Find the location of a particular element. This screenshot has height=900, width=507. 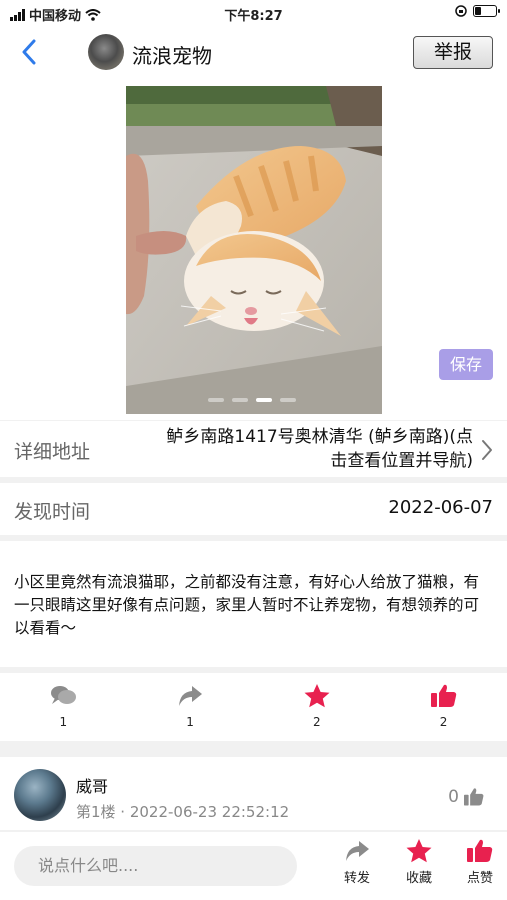

favorite-count: 2 is located at coordinates (317, 722).